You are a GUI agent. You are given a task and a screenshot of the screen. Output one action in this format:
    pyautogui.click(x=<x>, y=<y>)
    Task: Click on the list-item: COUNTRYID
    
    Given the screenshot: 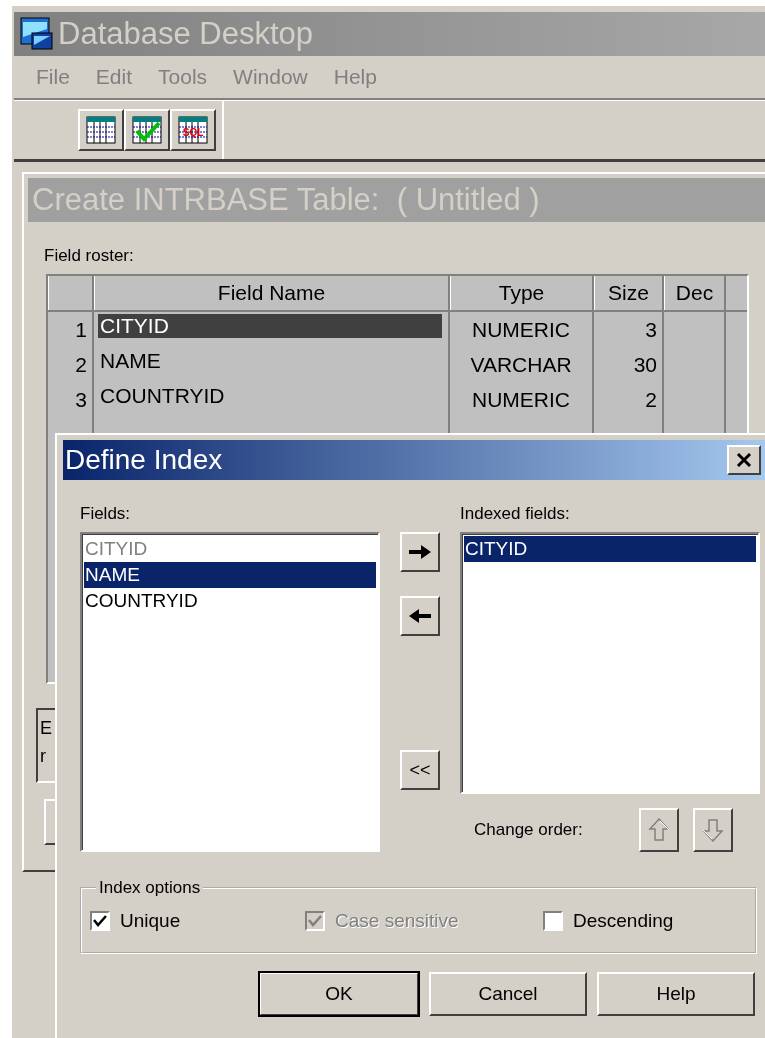 What is the action you would take?
    pyautogui.click(x=230, y=601)
    